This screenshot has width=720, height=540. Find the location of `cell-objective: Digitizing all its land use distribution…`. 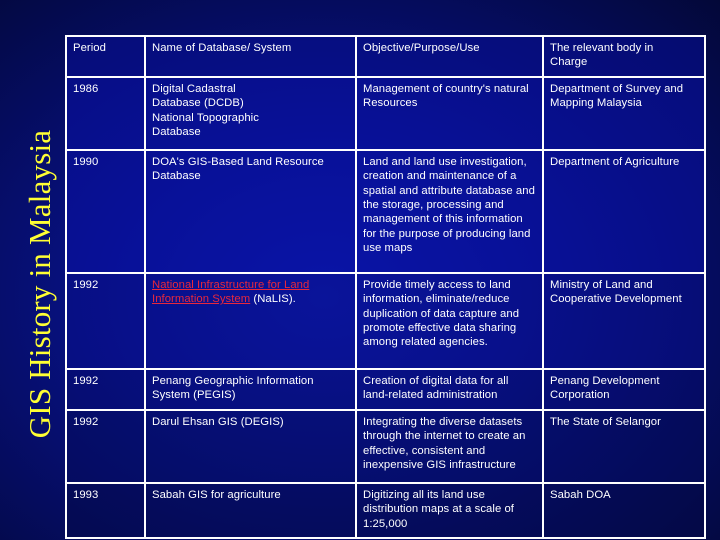

cell-objective: Digitizing all its land use distribution… is located at coordinates (449, 510).